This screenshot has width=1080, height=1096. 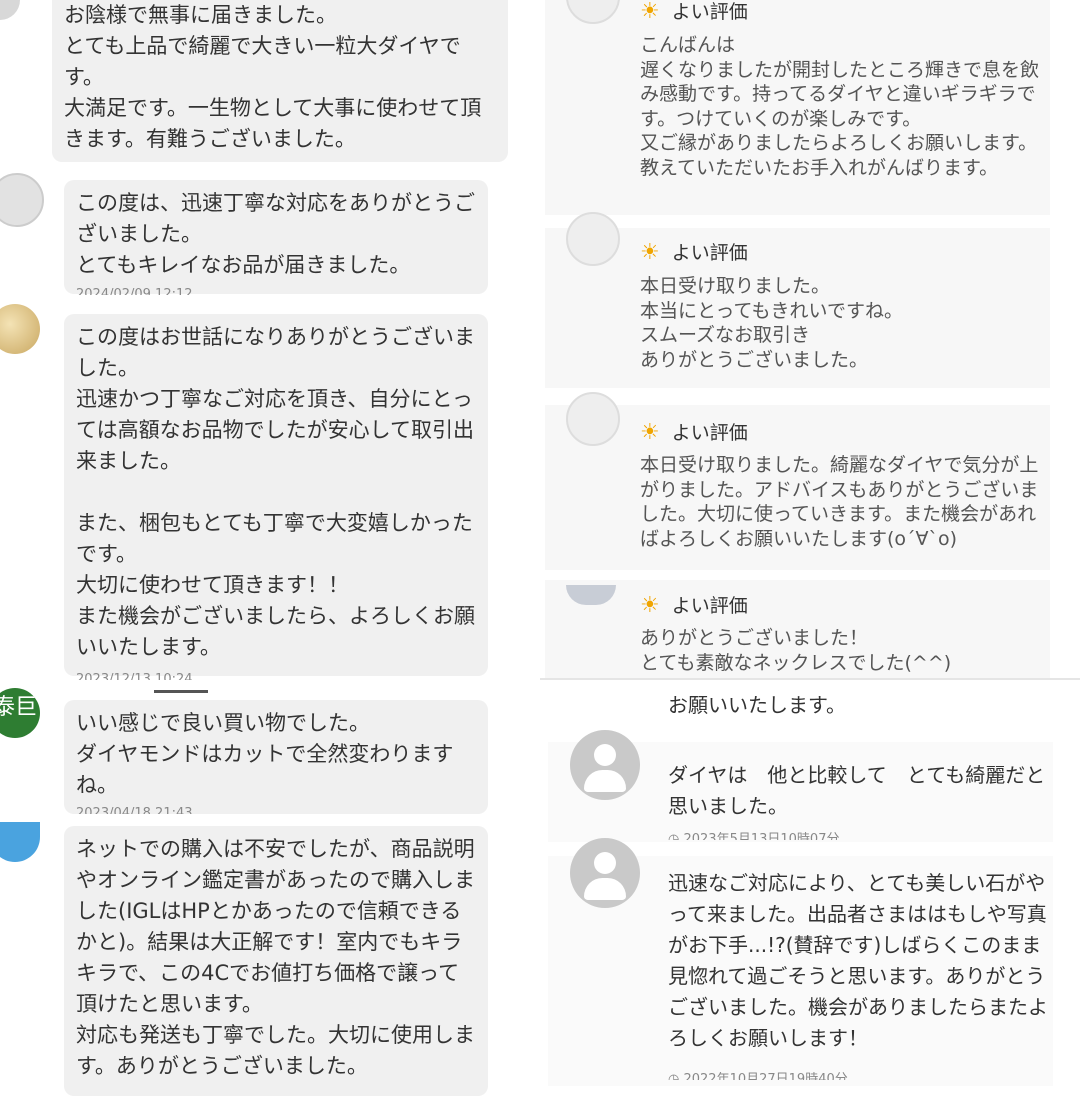 I want to click on review-text-block: ありがとうございました！ とても素敵なネックレスでした(^^), so click(x=840, y=650).